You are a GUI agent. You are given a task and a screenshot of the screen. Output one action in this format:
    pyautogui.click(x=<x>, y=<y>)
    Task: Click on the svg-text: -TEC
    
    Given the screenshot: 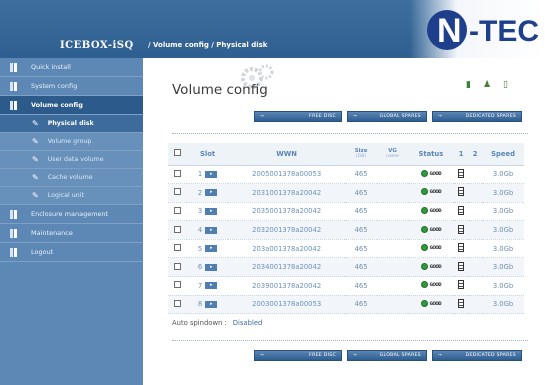 What is the action you would take?
    pyautogui.click(x=504, y=31)
    